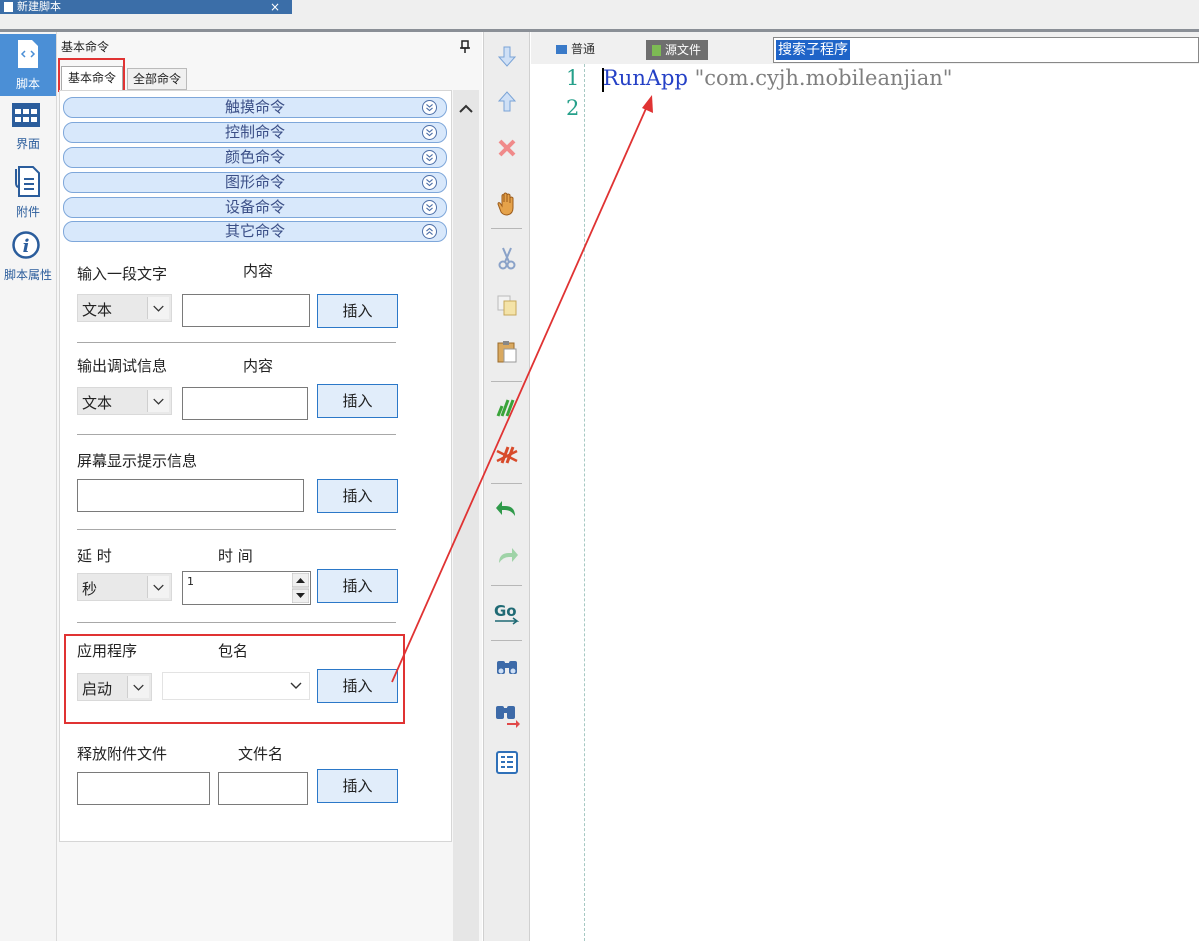 This screenshot has height=941, width=1199. I want to click on nav-item-ui: 界面, so click(28, 129).